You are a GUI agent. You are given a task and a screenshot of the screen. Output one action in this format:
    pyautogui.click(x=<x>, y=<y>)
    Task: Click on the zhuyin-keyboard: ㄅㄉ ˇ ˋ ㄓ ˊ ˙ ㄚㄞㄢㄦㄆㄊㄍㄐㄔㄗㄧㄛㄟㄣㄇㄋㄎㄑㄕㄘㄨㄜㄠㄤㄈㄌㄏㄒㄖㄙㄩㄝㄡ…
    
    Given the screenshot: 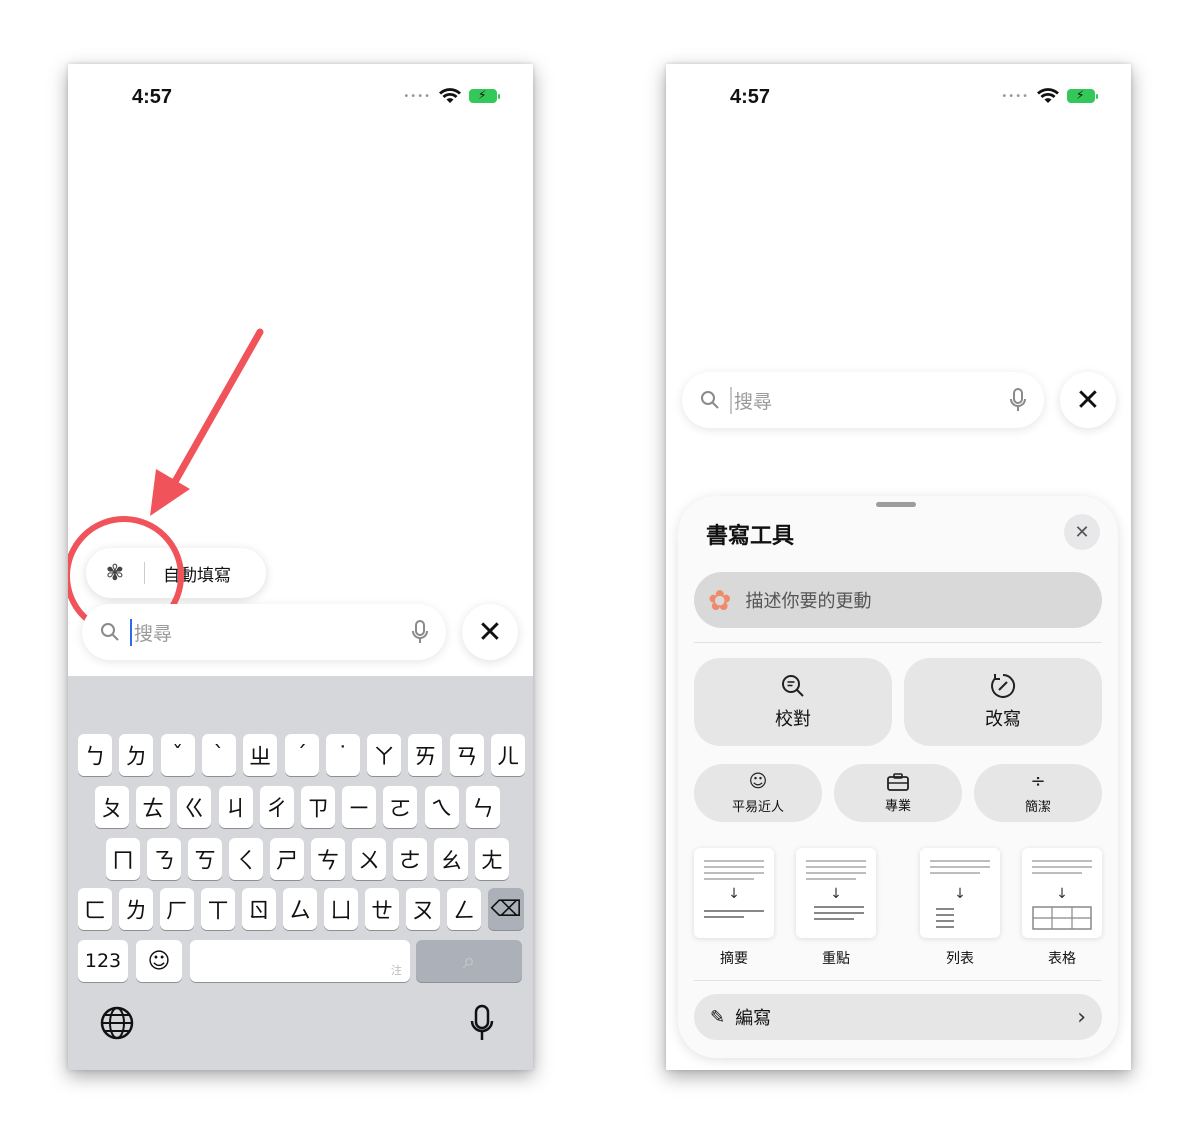 What is the action you would take?
    pyautogui.click(x=300, y=873)
    